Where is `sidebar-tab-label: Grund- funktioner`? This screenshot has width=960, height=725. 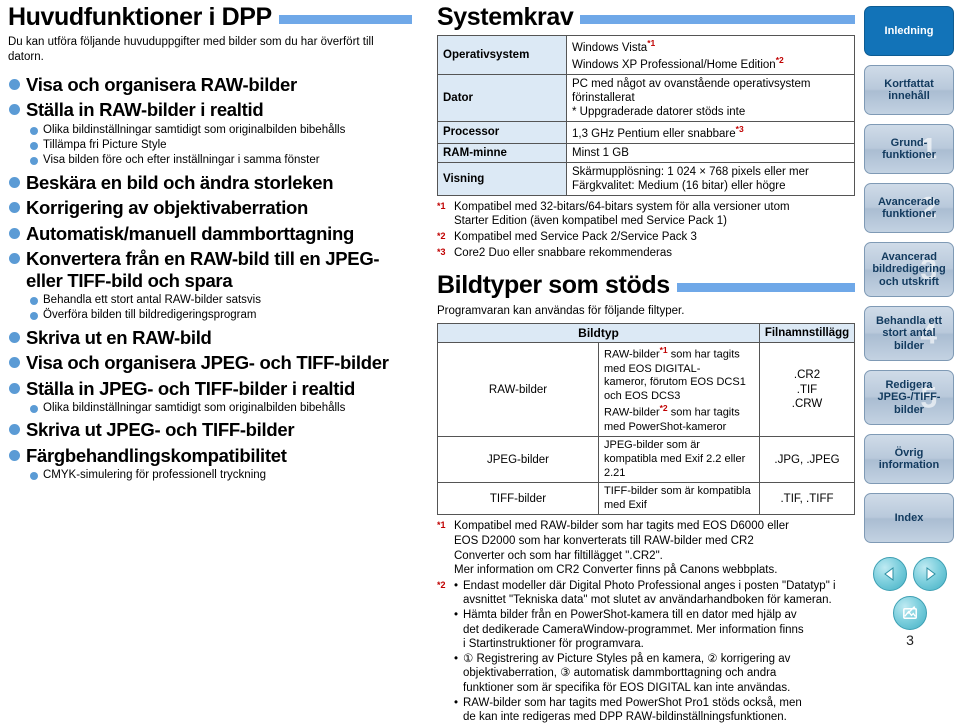 sidebar-tab-label: Grund- funktioner is located at coordinates (909, 148).